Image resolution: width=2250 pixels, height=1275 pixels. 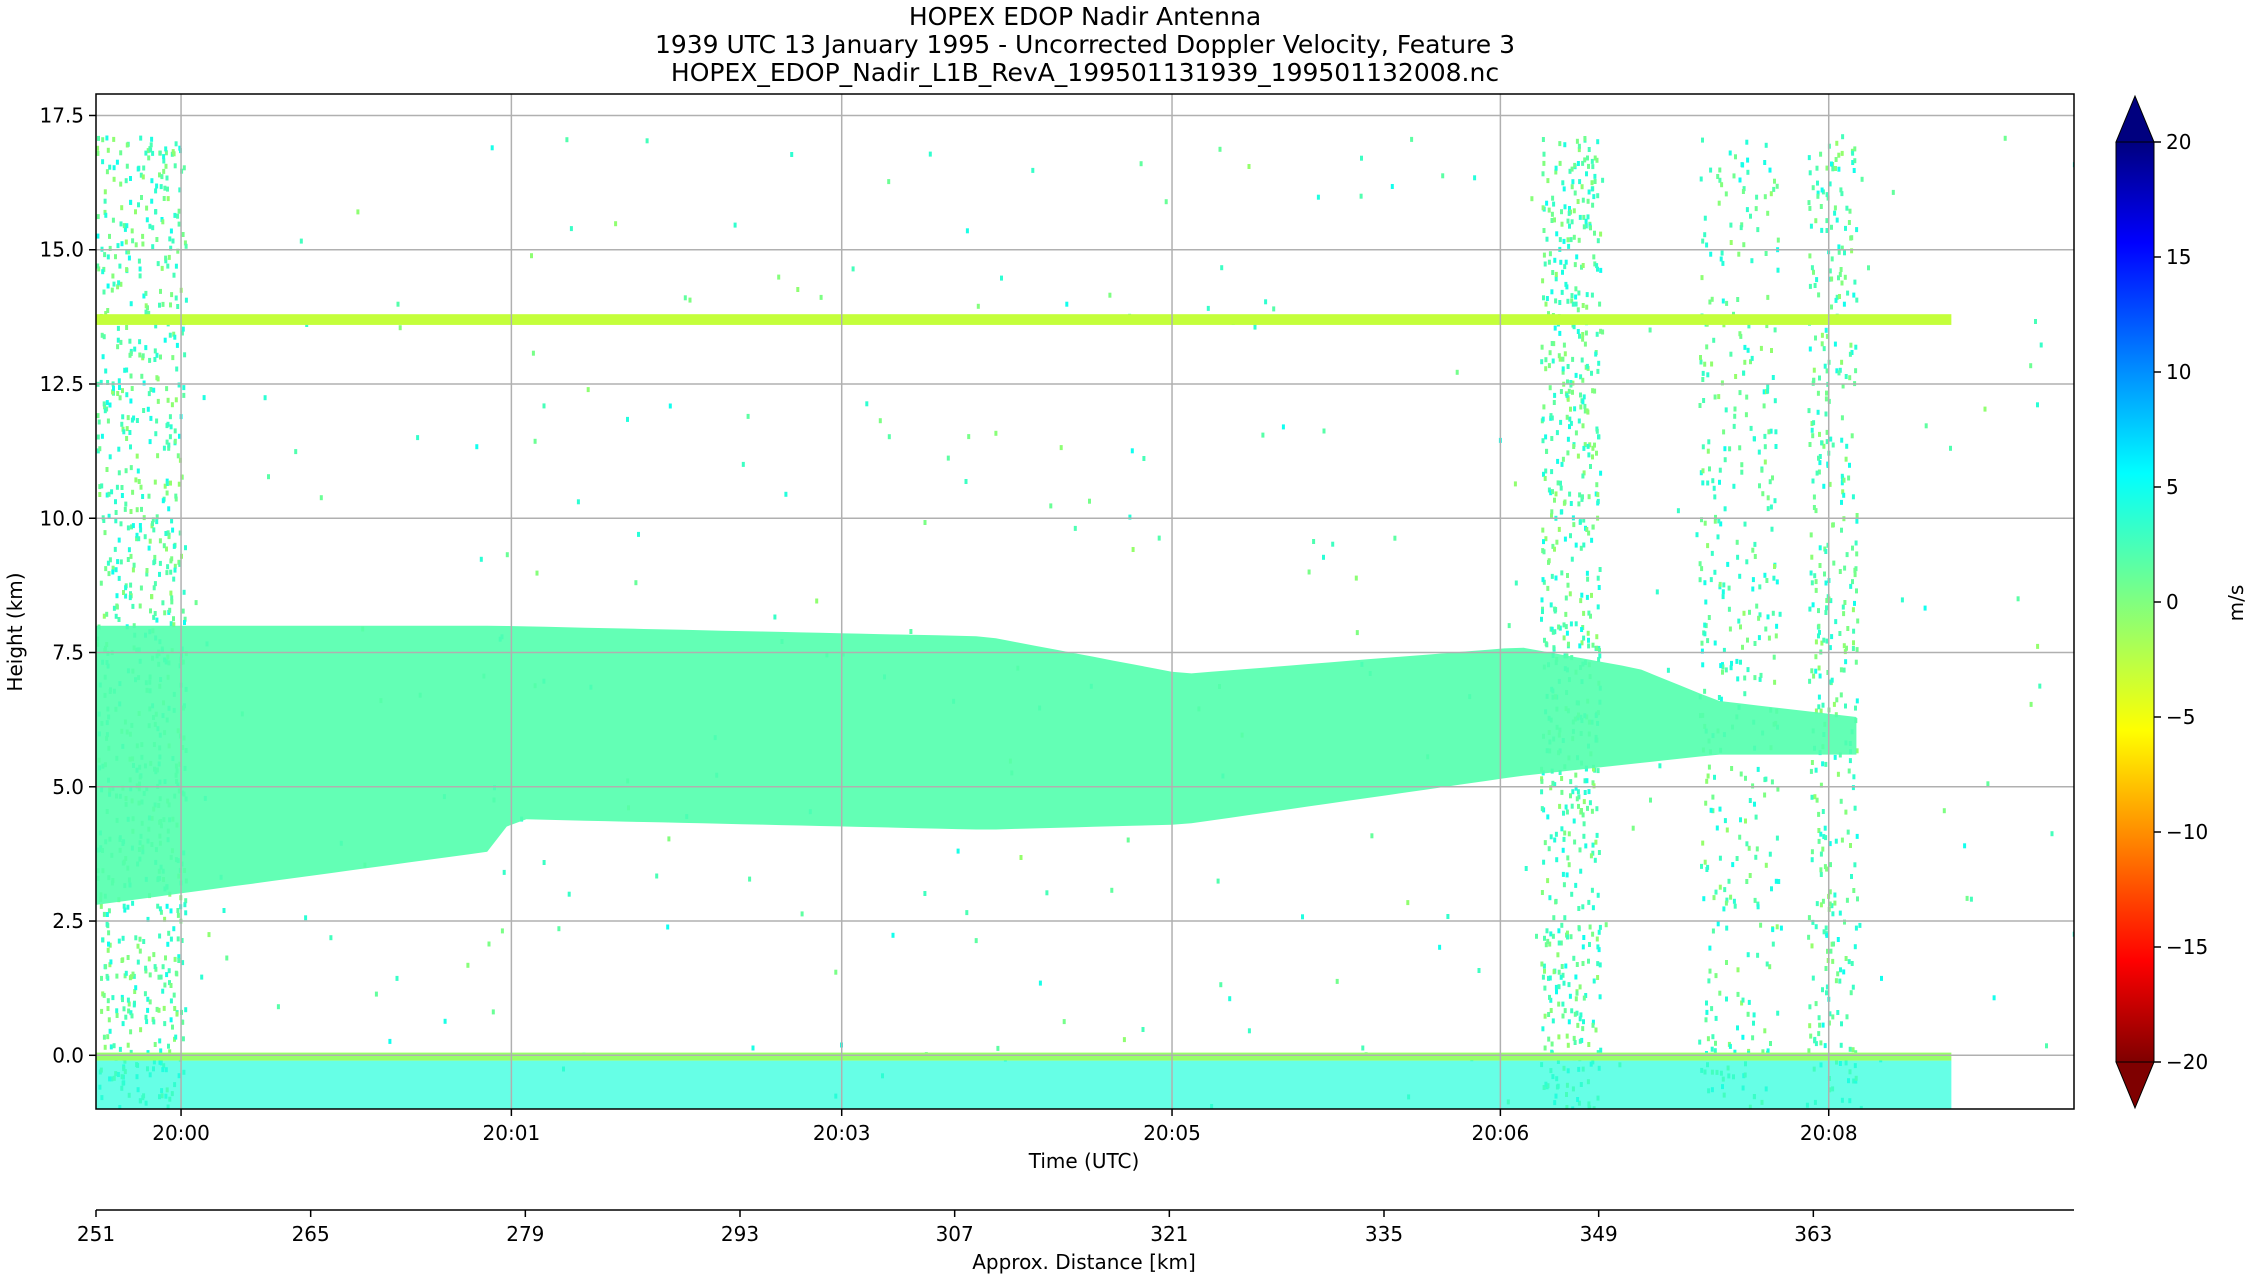 What do you see at coordinates (2187, 1062) in the screenshot?
I see `colorbar-tick-label-8: −20` at bounding box center [2187, 1062].